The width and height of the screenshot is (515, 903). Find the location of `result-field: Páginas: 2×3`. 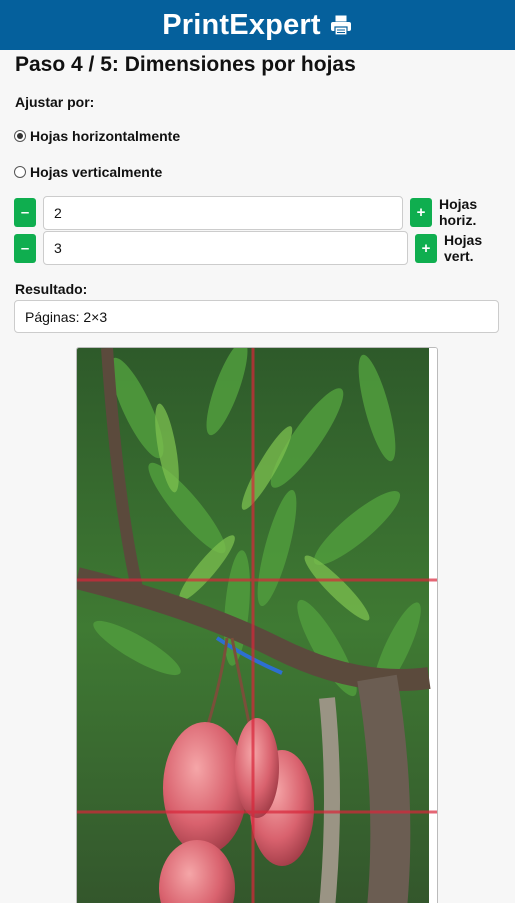

result-field: Páginas: 2×3 is located at coordinates (256, 316).